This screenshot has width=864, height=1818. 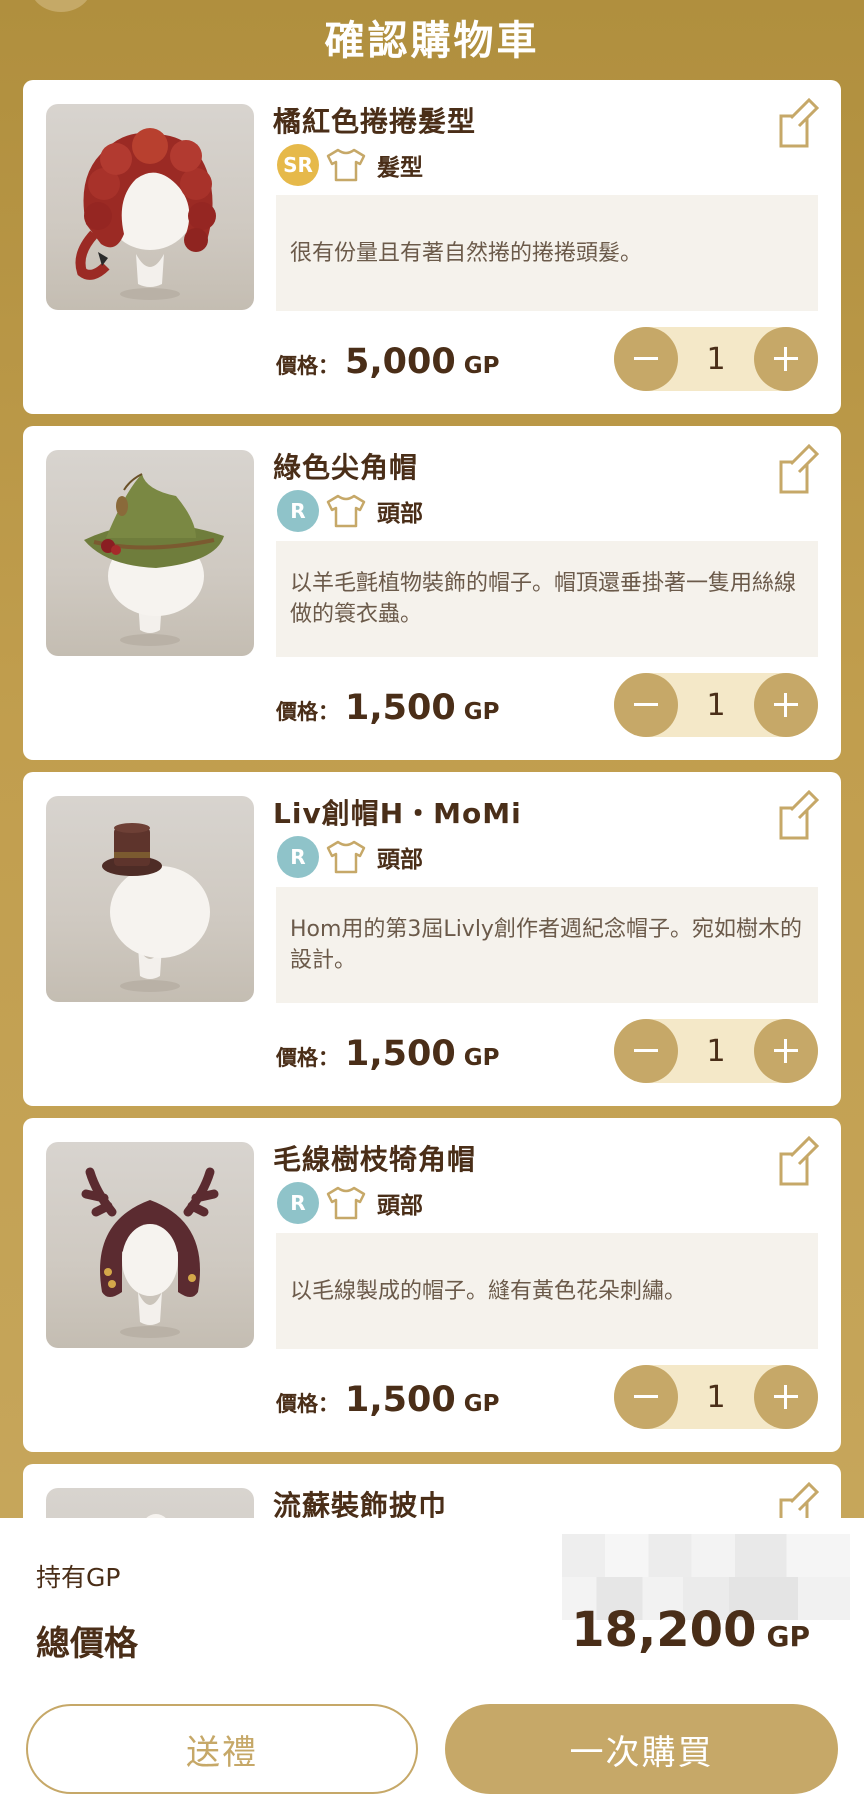 I want to click on owned-gp-label: 持有GP, so click(x=78, y=1577).